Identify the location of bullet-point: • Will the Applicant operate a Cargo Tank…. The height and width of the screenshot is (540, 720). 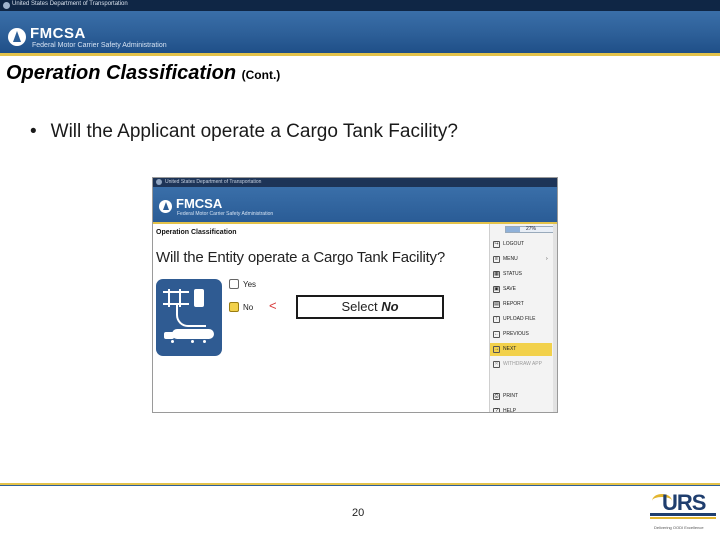
(244, 132).